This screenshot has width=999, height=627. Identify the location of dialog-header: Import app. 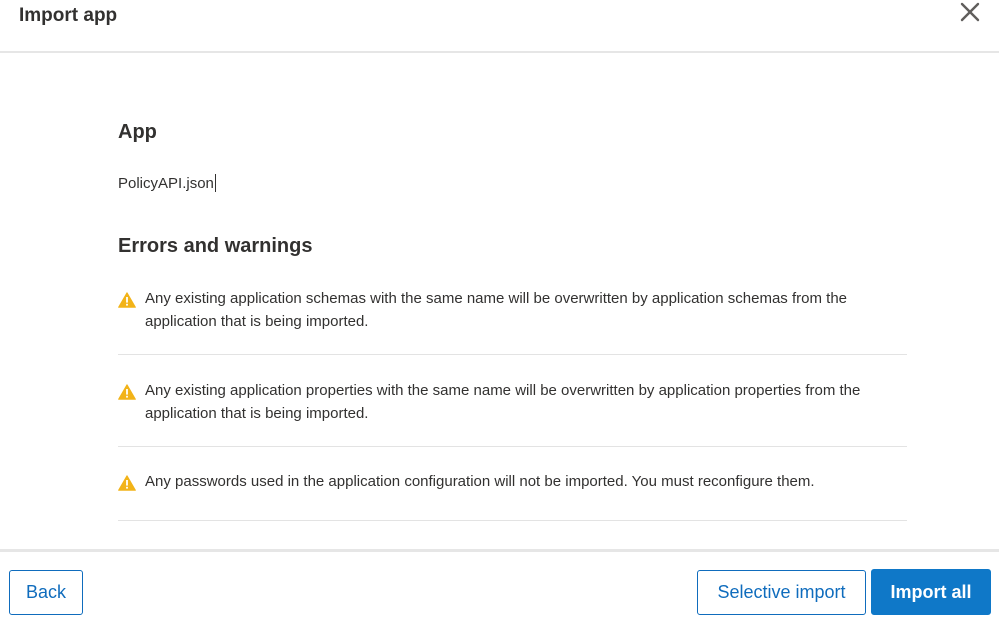
(499, 26).